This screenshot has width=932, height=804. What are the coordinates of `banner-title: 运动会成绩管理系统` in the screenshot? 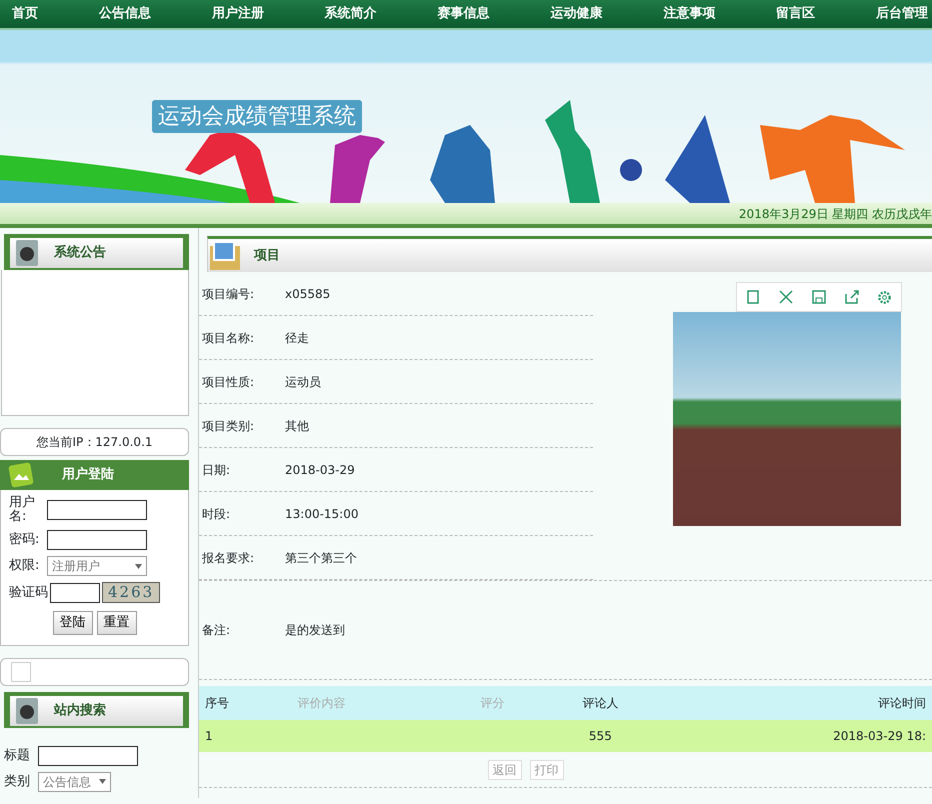 It's located at (257, 116).